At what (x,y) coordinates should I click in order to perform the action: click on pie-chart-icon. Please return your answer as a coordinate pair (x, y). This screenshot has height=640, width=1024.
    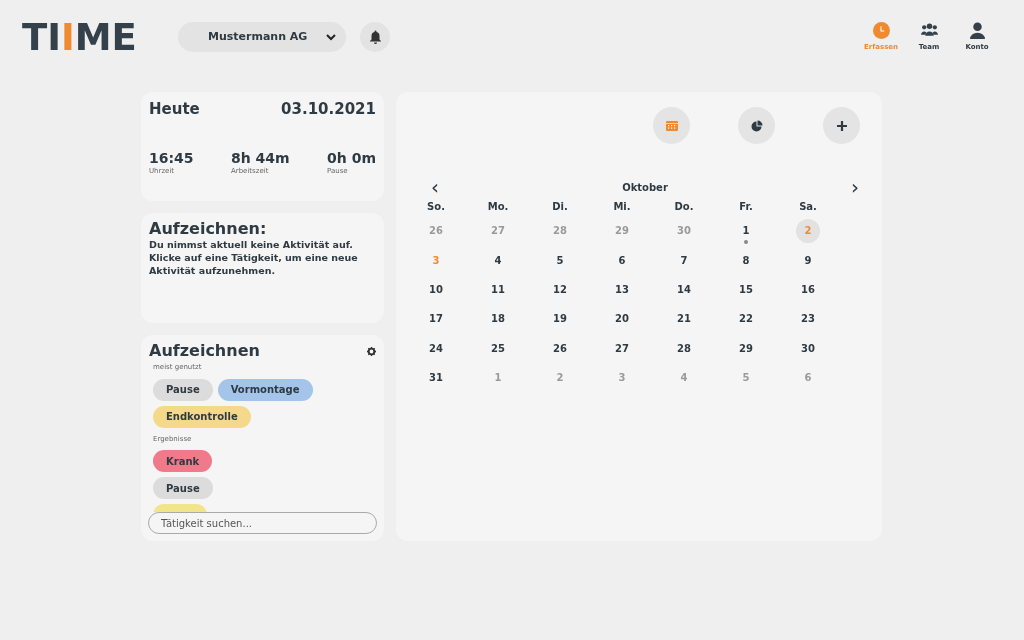
    Looking at the image, I should click on (756, 125).